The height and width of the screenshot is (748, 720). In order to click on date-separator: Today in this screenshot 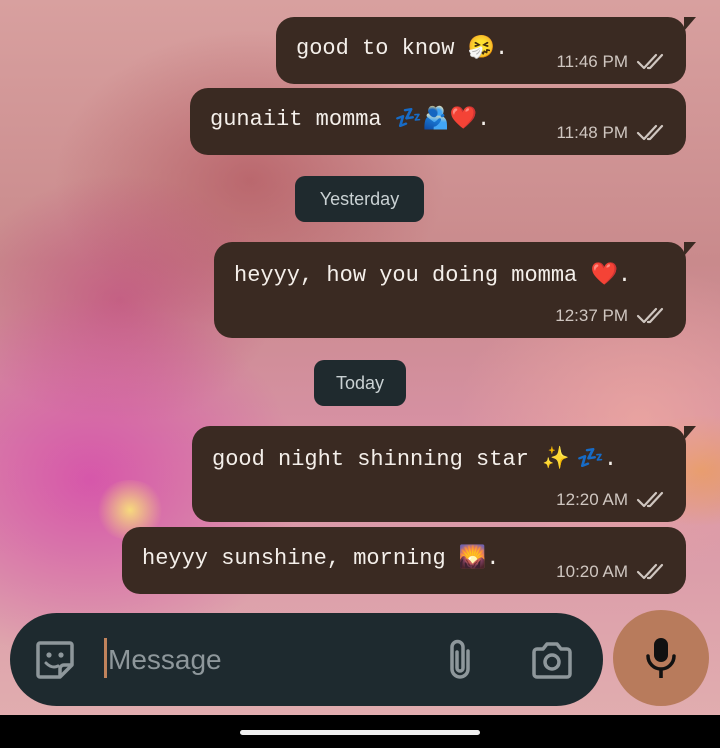, I will do `click(360, 383)`.